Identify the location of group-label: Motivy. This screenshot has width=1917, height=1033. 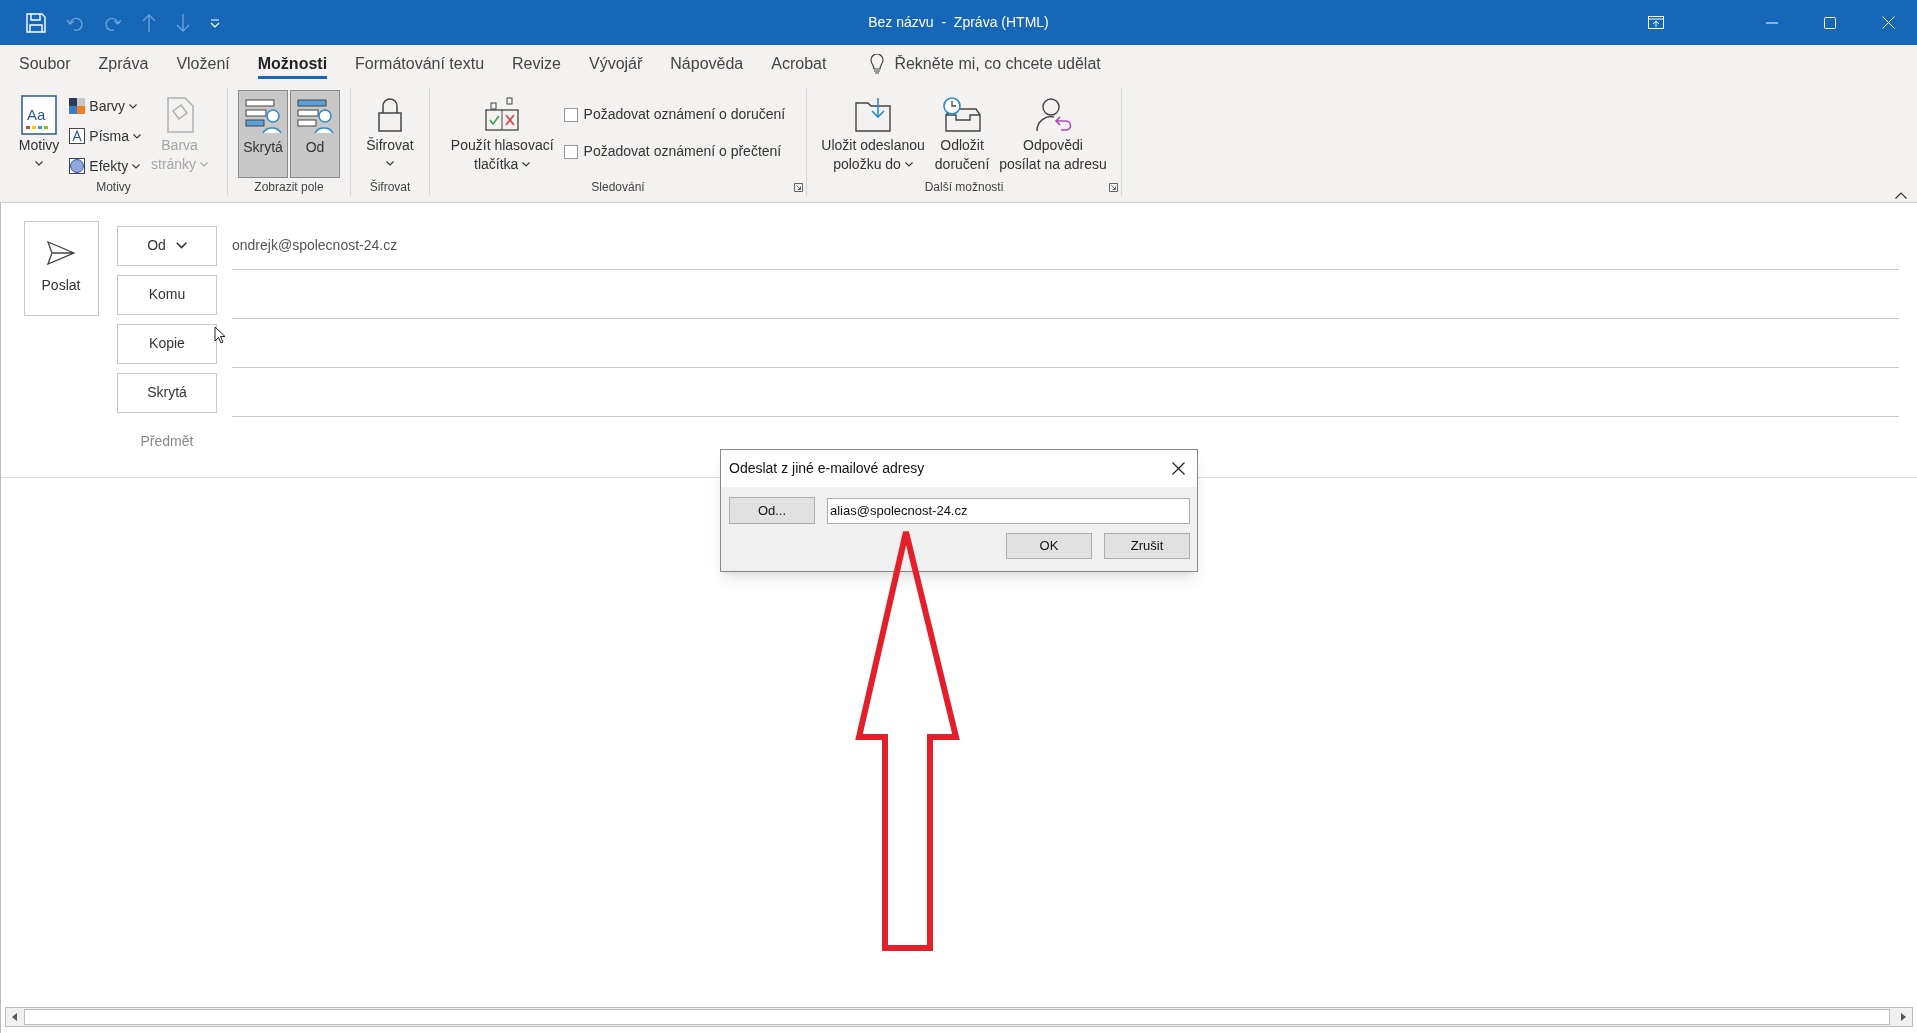
(113, 187).